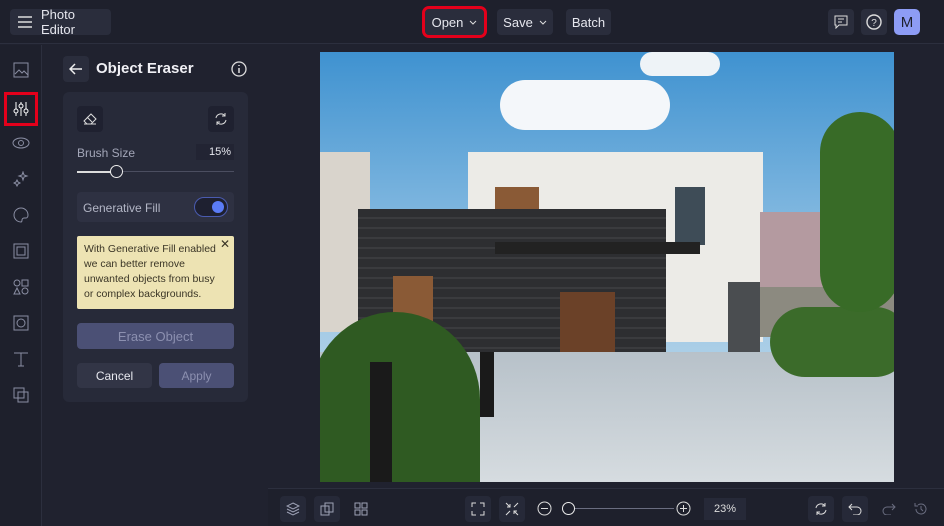  I want to click on image-icon, so click(21, 70).